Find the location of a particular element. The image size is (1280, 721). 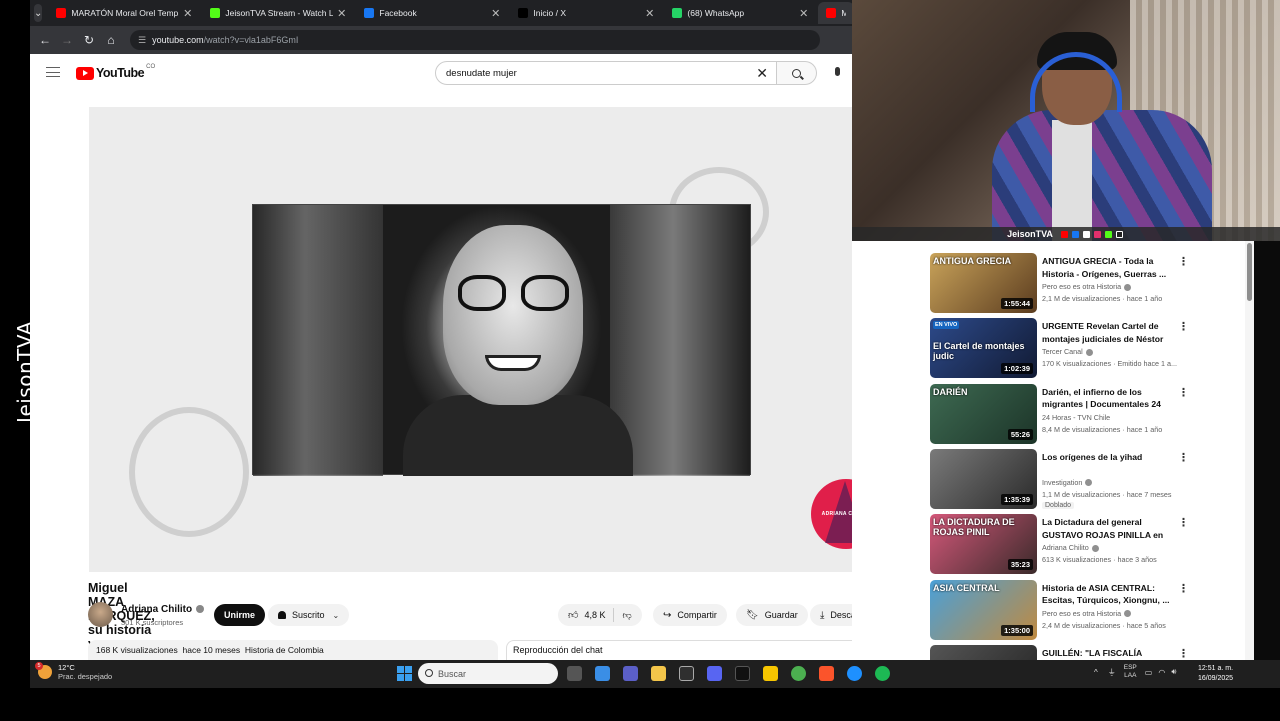

site-info-icon: ☰ is located at coordinates (142, 40).